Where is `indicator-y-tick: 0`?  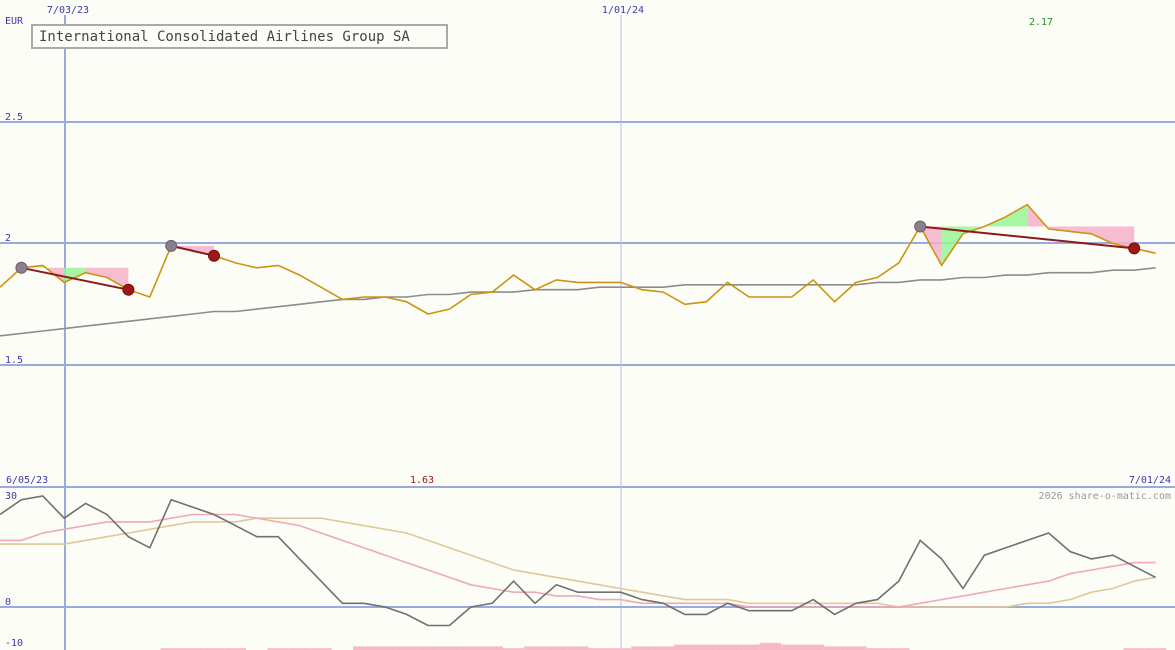 indicator-y-tick: 0 is located at coordinates (8, 602).